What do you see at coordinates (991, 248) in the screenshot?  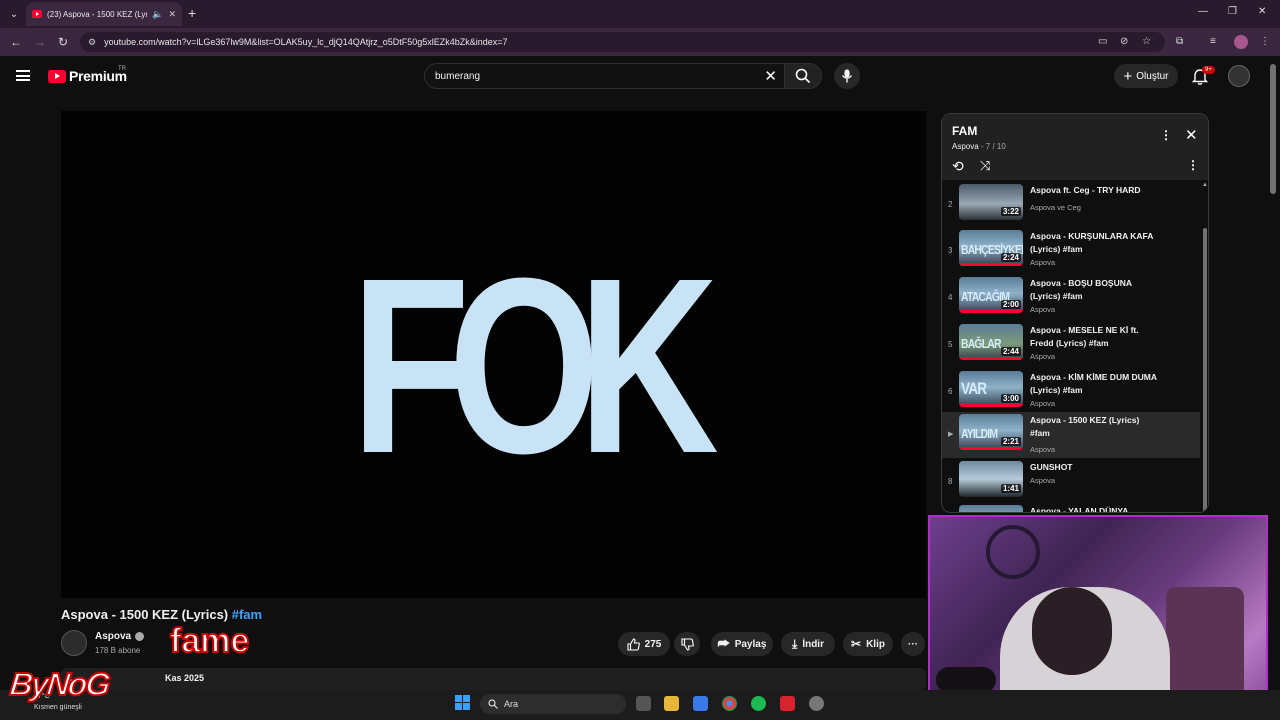 I see `item-thumbnail: BAHÇESİYKEN 2:24` at bounding box center [991, 248].